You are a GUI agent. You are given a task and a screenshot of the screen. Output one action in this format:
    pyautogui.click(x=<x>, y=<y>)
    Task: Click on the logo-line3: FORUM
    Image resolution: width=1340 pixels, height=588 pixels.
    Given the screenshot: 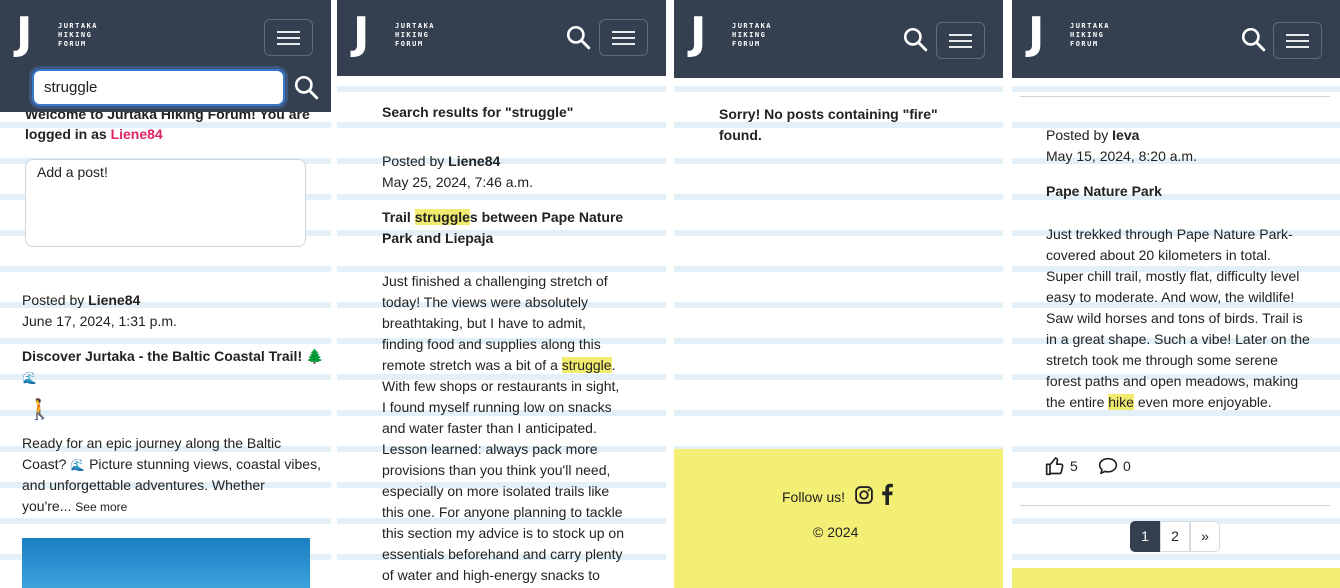 What is the action you would take?
    pyautogui.click(x=72, y=44)
    